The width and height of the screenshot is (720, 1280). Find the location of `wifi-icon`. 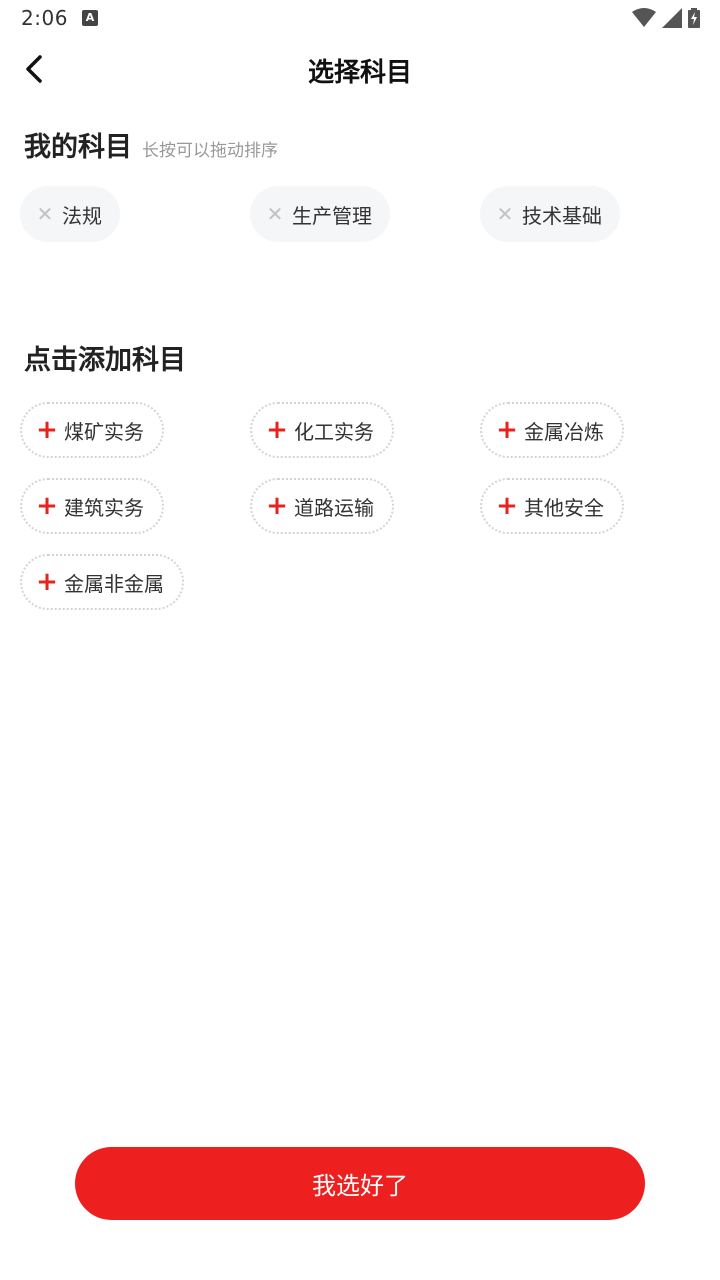

wifi-icon is located at coordinates (644, 17).